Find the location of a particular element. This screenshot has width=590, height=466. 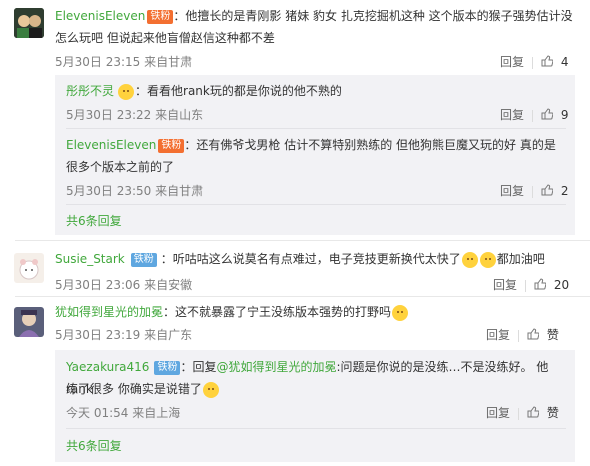

comment-text: ：他擅长的是青刚影 猪妹 豹女 扎克挖掘机这种 这个版本的猴子强势估计没 is located at coordinates (373, 16).